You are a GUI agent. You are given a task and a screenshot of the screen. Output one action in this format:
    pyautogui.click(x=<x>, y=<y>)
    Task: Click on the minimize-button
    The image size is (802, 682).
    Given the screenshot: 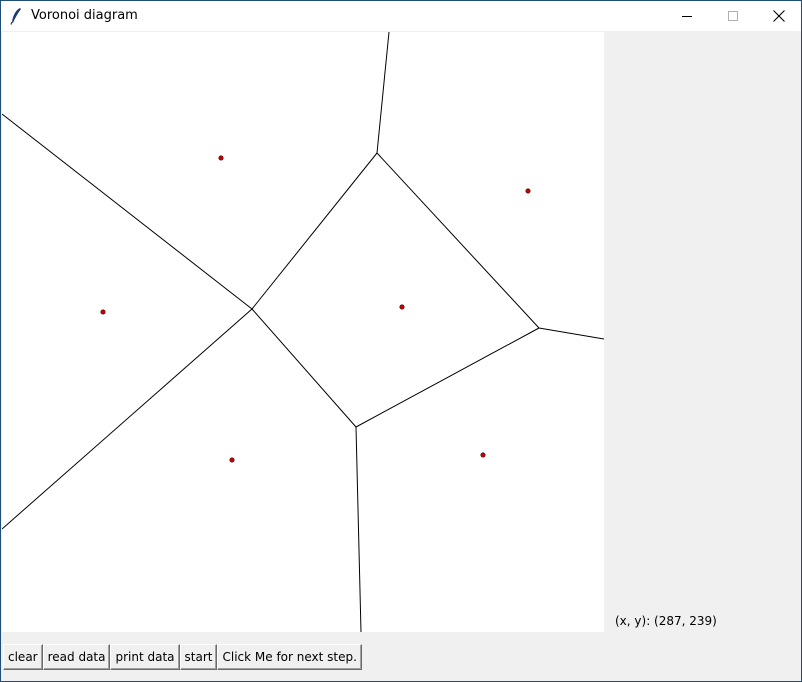 What is the action you would take?
    pyautogui.click(x=687, y=16)
    